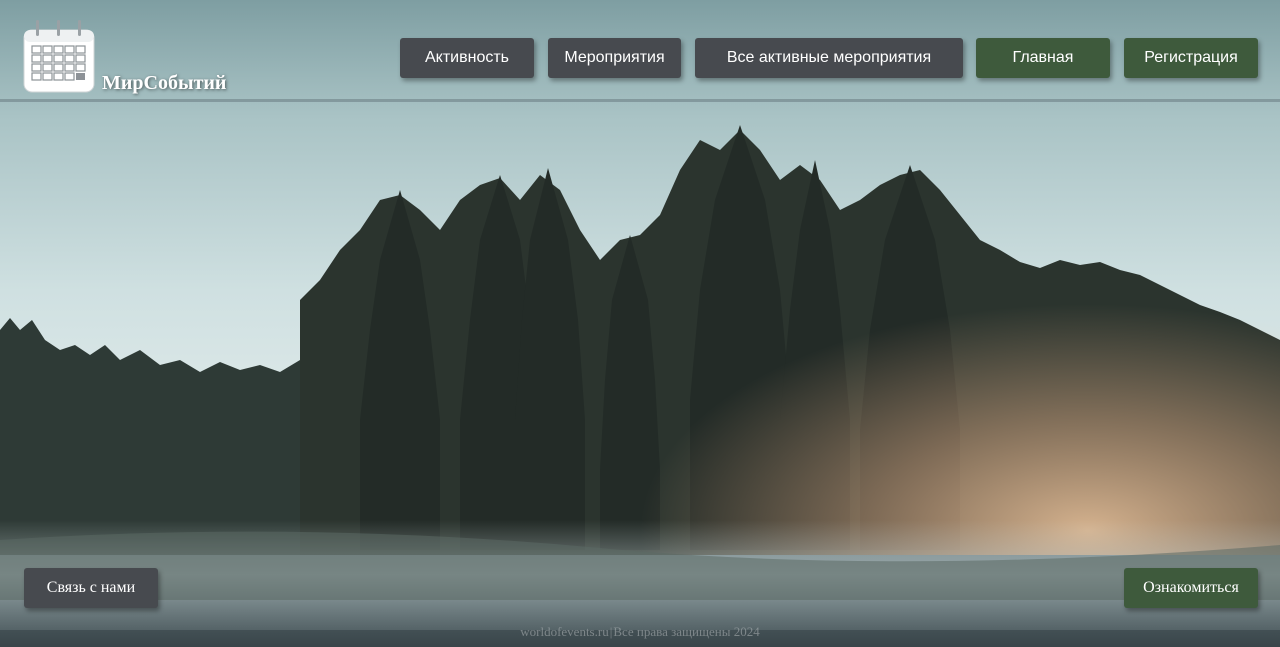 The height and width of the screenshot is (647, 1280). I want to click on nav-events-button: Мероприятия, so click(614, 58).